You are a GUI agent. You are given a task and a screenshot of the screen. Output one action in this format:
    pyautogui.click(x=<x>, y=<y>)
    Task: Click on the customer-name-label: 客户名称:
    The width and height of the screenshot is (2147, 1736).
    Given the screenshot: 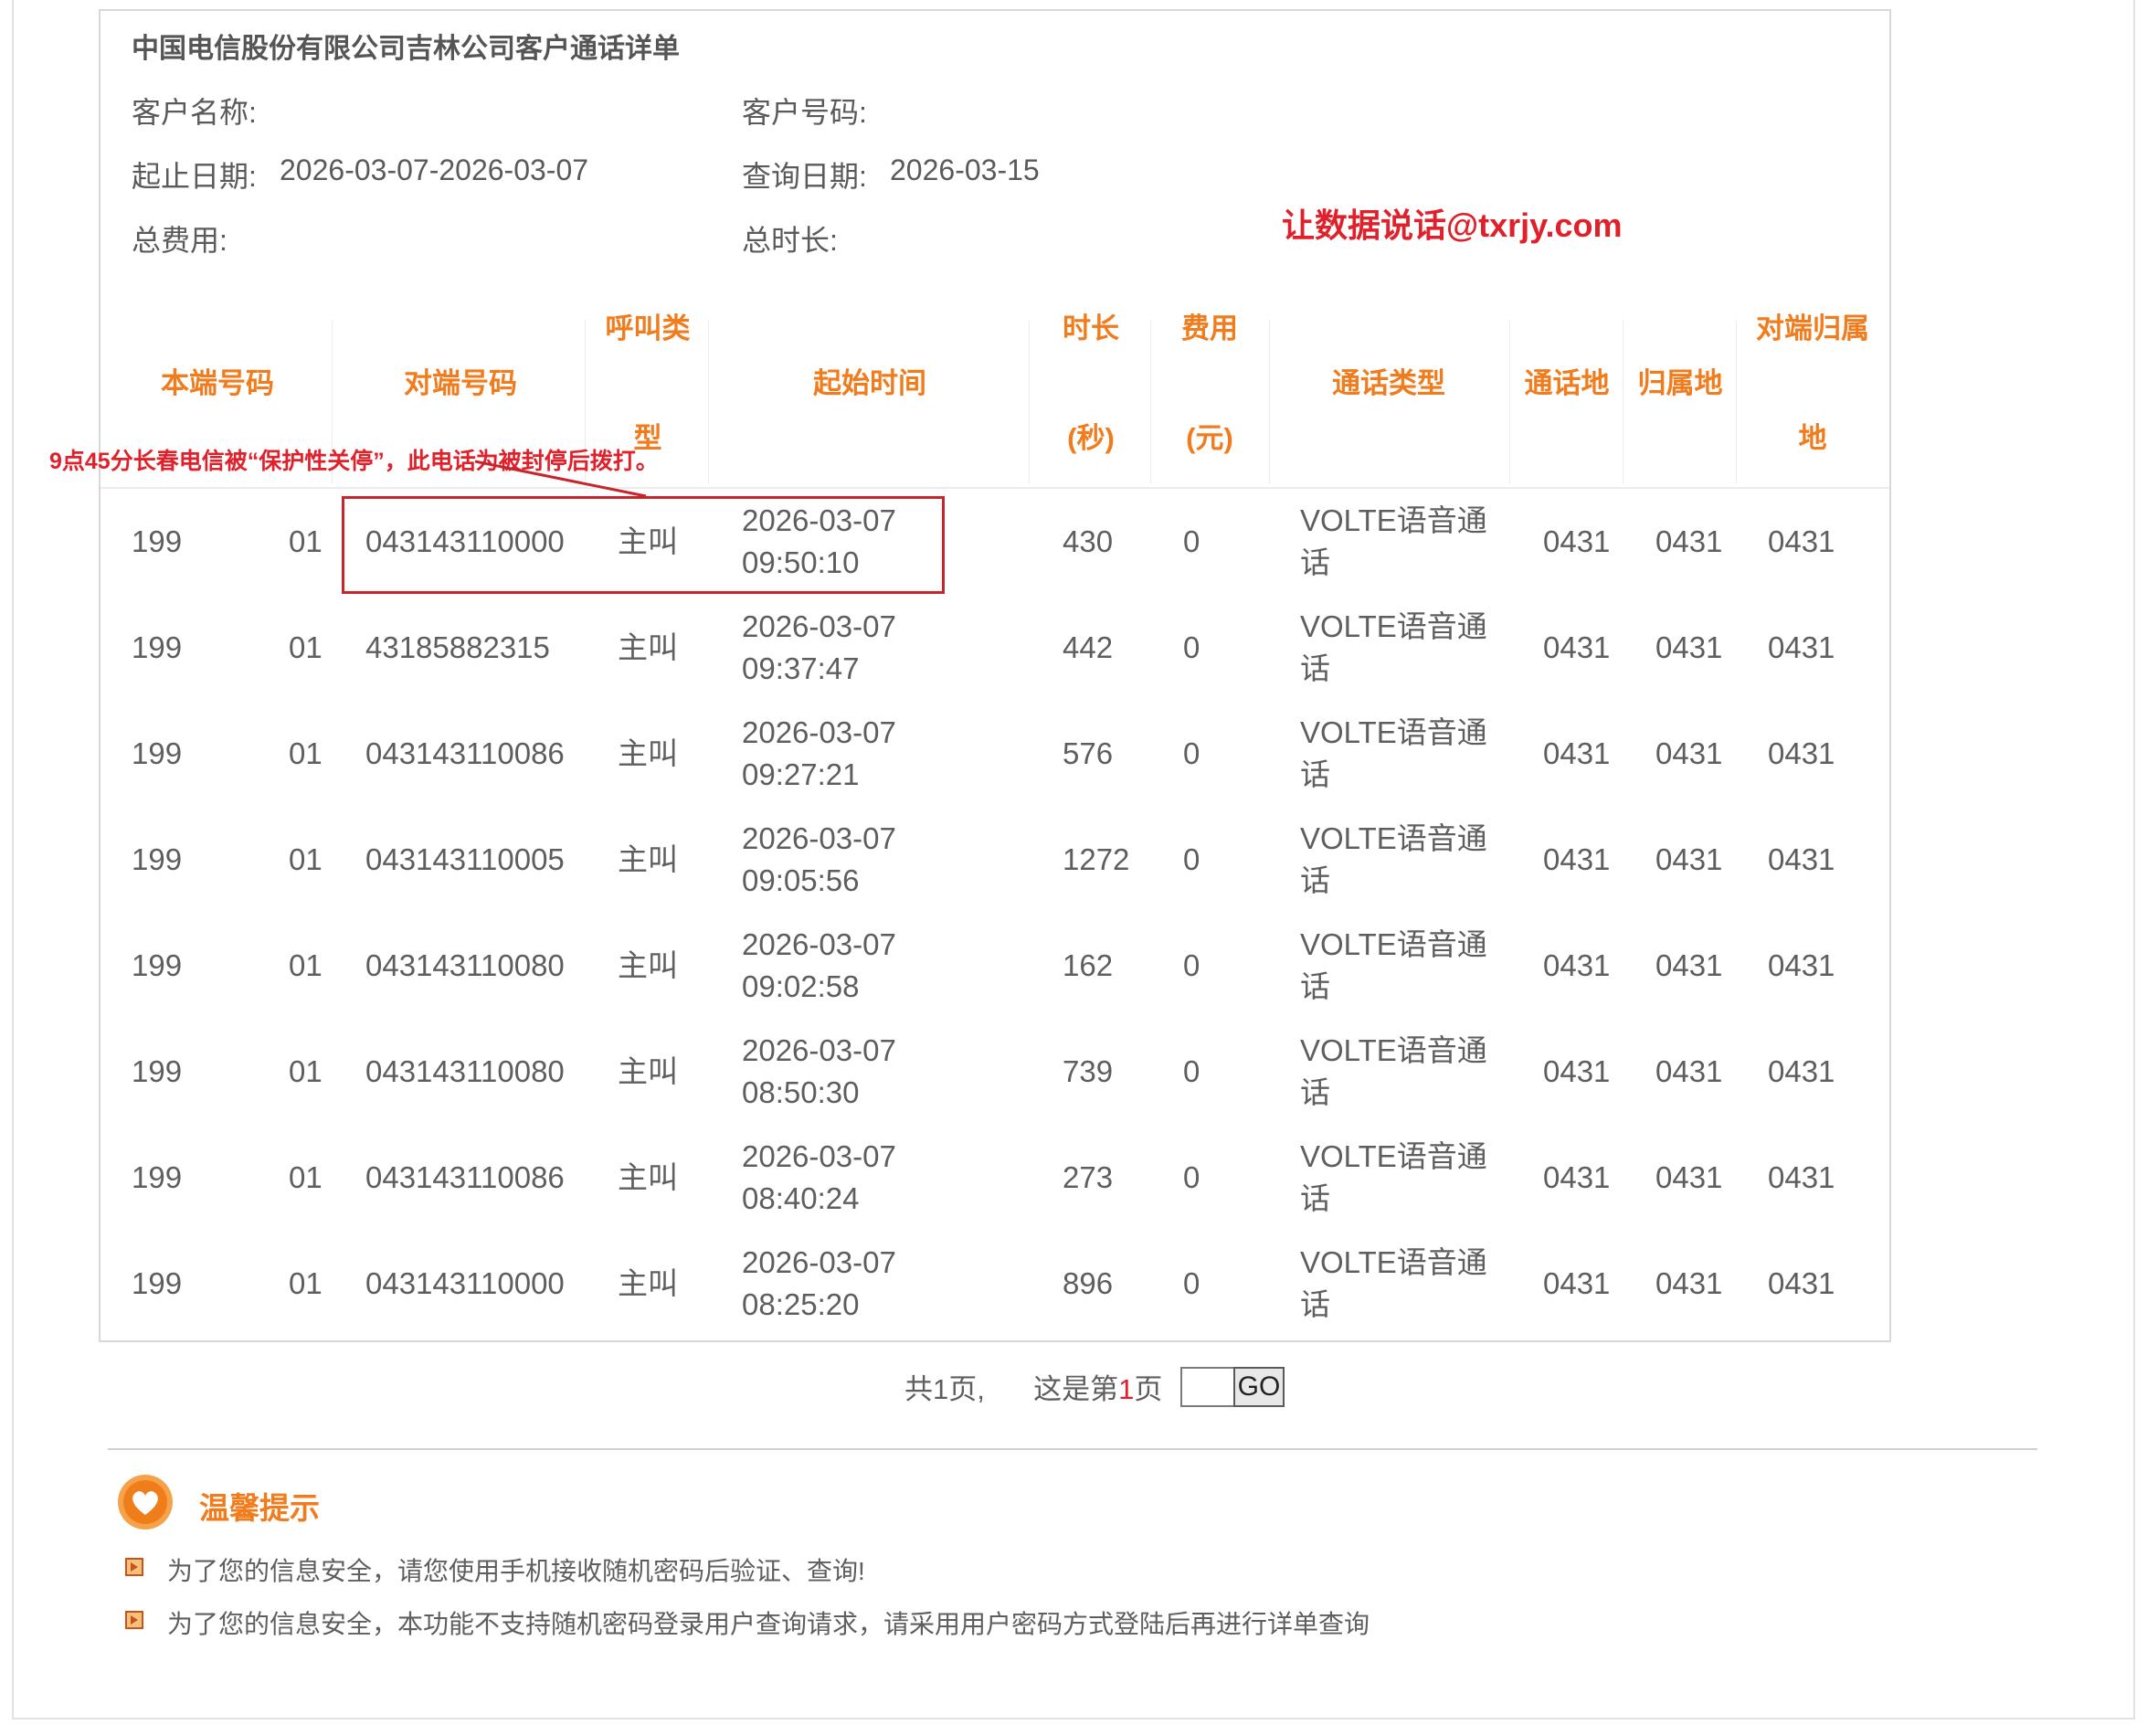 What is the action you would take?
    pyautogui.click(x=194, y=112)
    